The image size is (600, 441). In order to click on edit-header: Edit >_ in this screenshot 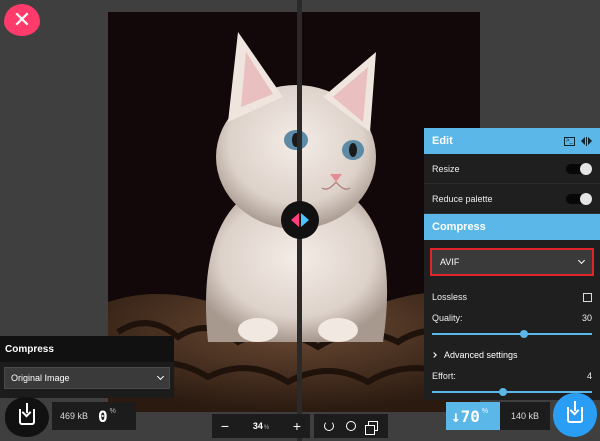, I will do `click(512, 141)`.